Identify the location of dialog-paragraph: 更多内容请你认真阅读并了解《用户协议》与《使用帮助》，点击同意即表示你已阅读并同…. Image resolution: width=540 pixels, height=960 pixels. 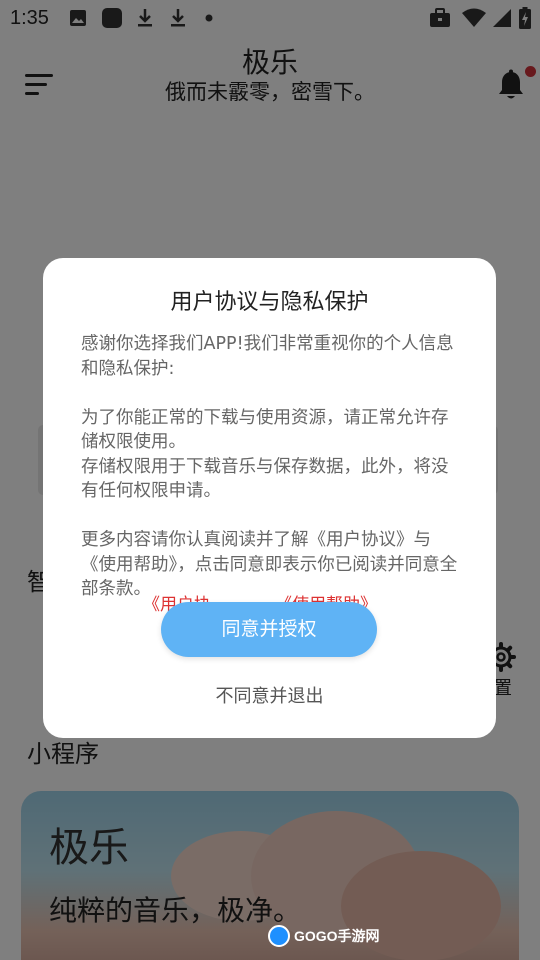
(269, 564).